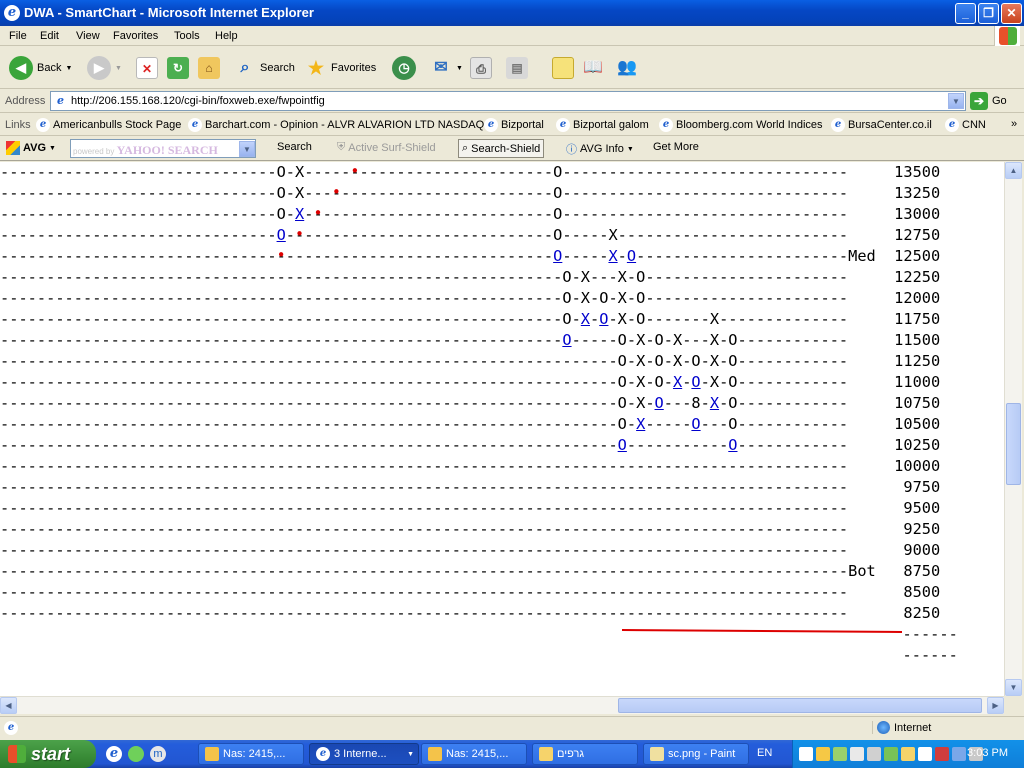  Describe the element at coordinates (942, 754) in the screenshot. I see `tray-alert-icon` at that location.